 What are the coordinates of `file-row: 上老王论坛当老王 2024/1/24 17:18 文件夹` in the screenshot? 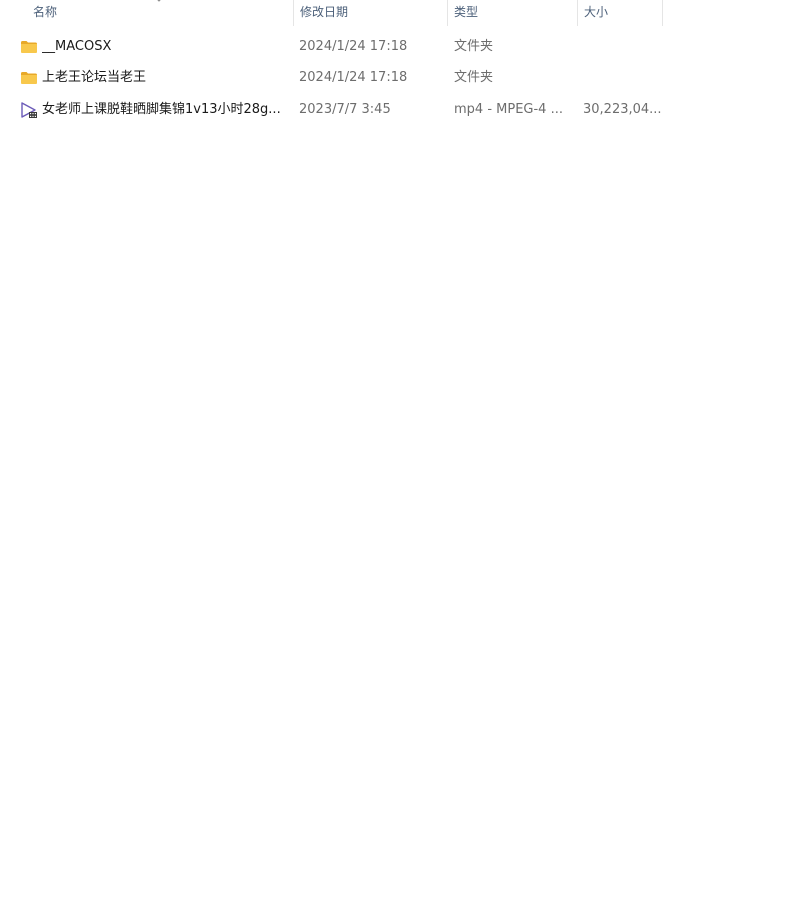 It's located at (331, 78).